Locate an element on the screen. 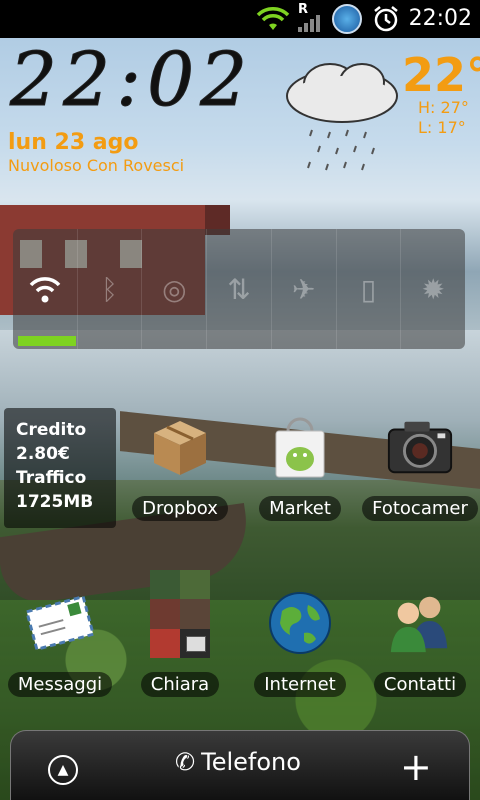 The width and height of the screenshot is (480, 800). app-contacts: Contatti is located at coordinates (420, 644).